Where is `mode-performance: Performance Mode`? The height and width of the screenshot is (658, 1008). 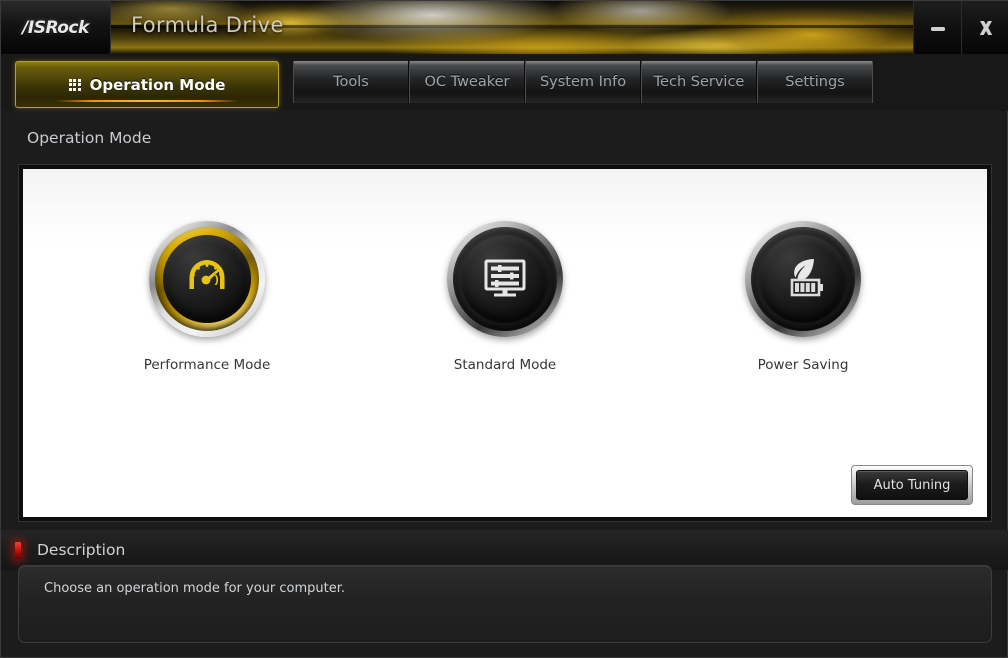
mode-performance: Performance Mode is located at coordinates (207, 297).